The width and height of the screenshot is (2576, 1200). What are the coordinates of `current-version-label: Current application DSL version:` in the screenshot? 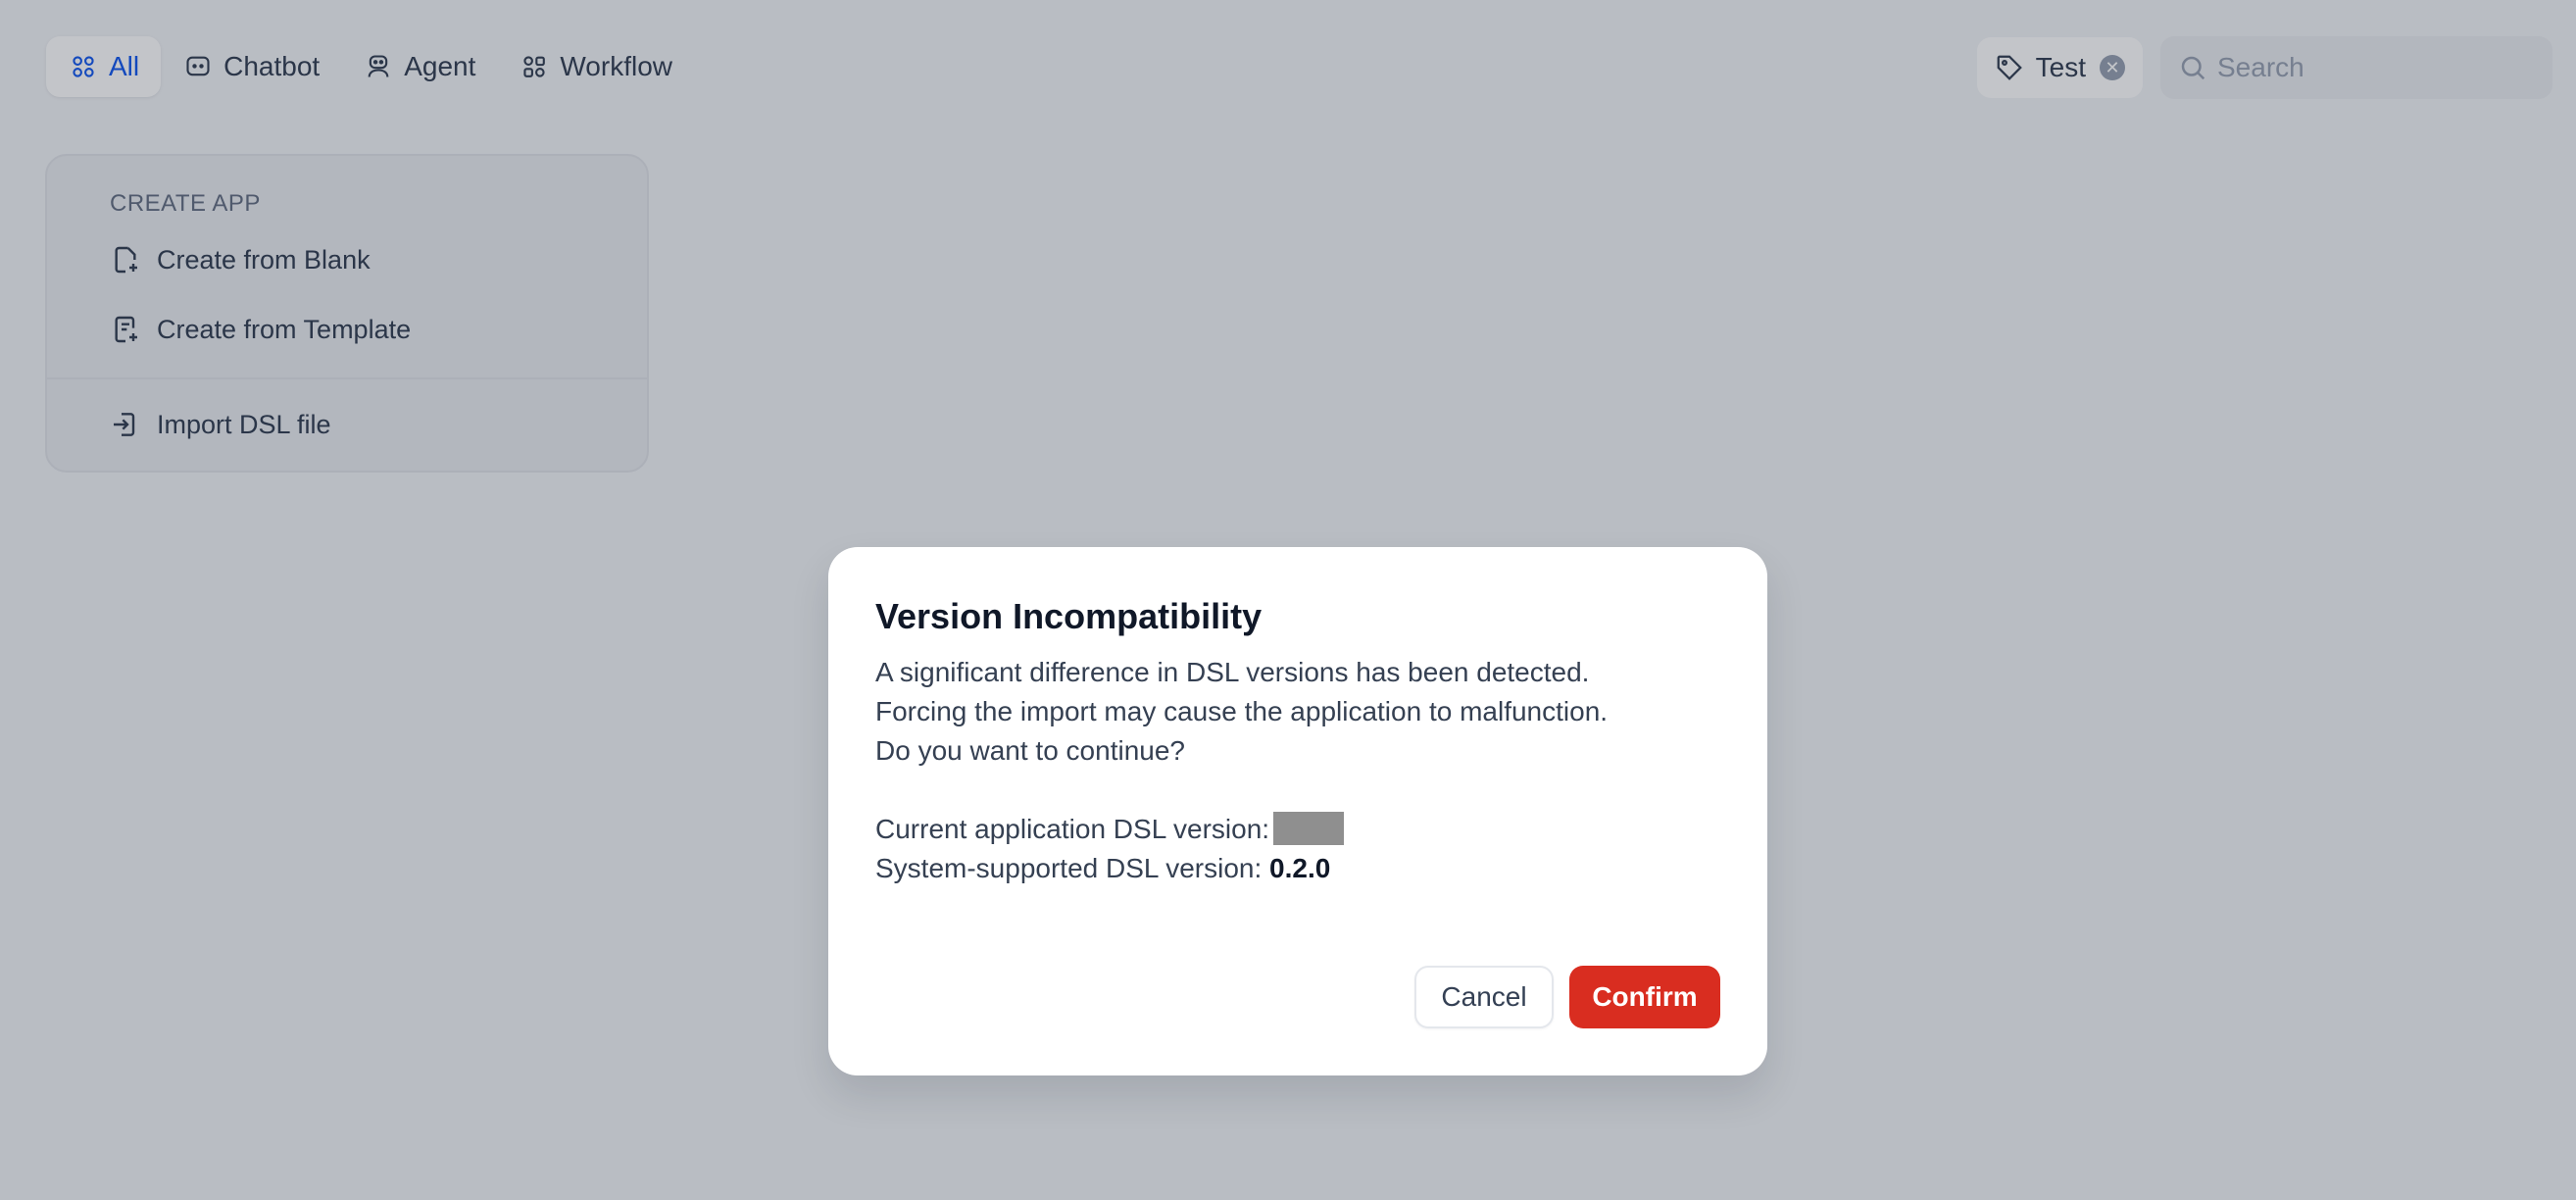 It's located at (1072, 829).